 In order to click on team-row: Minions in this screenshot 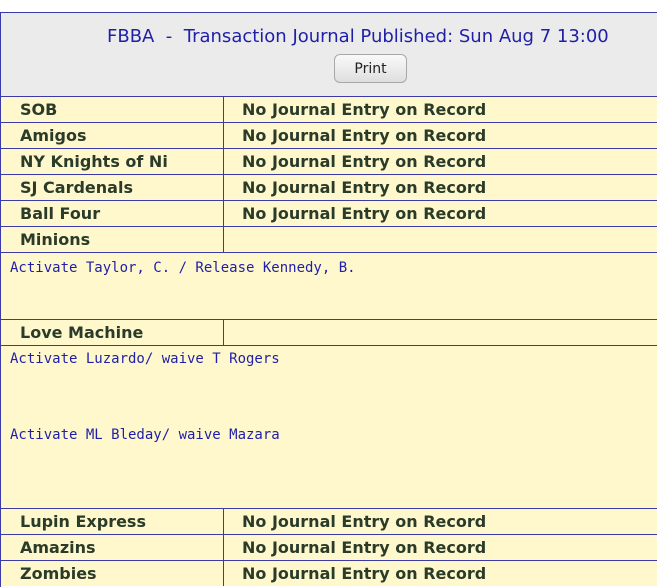, I will do `click(329, 239)`.